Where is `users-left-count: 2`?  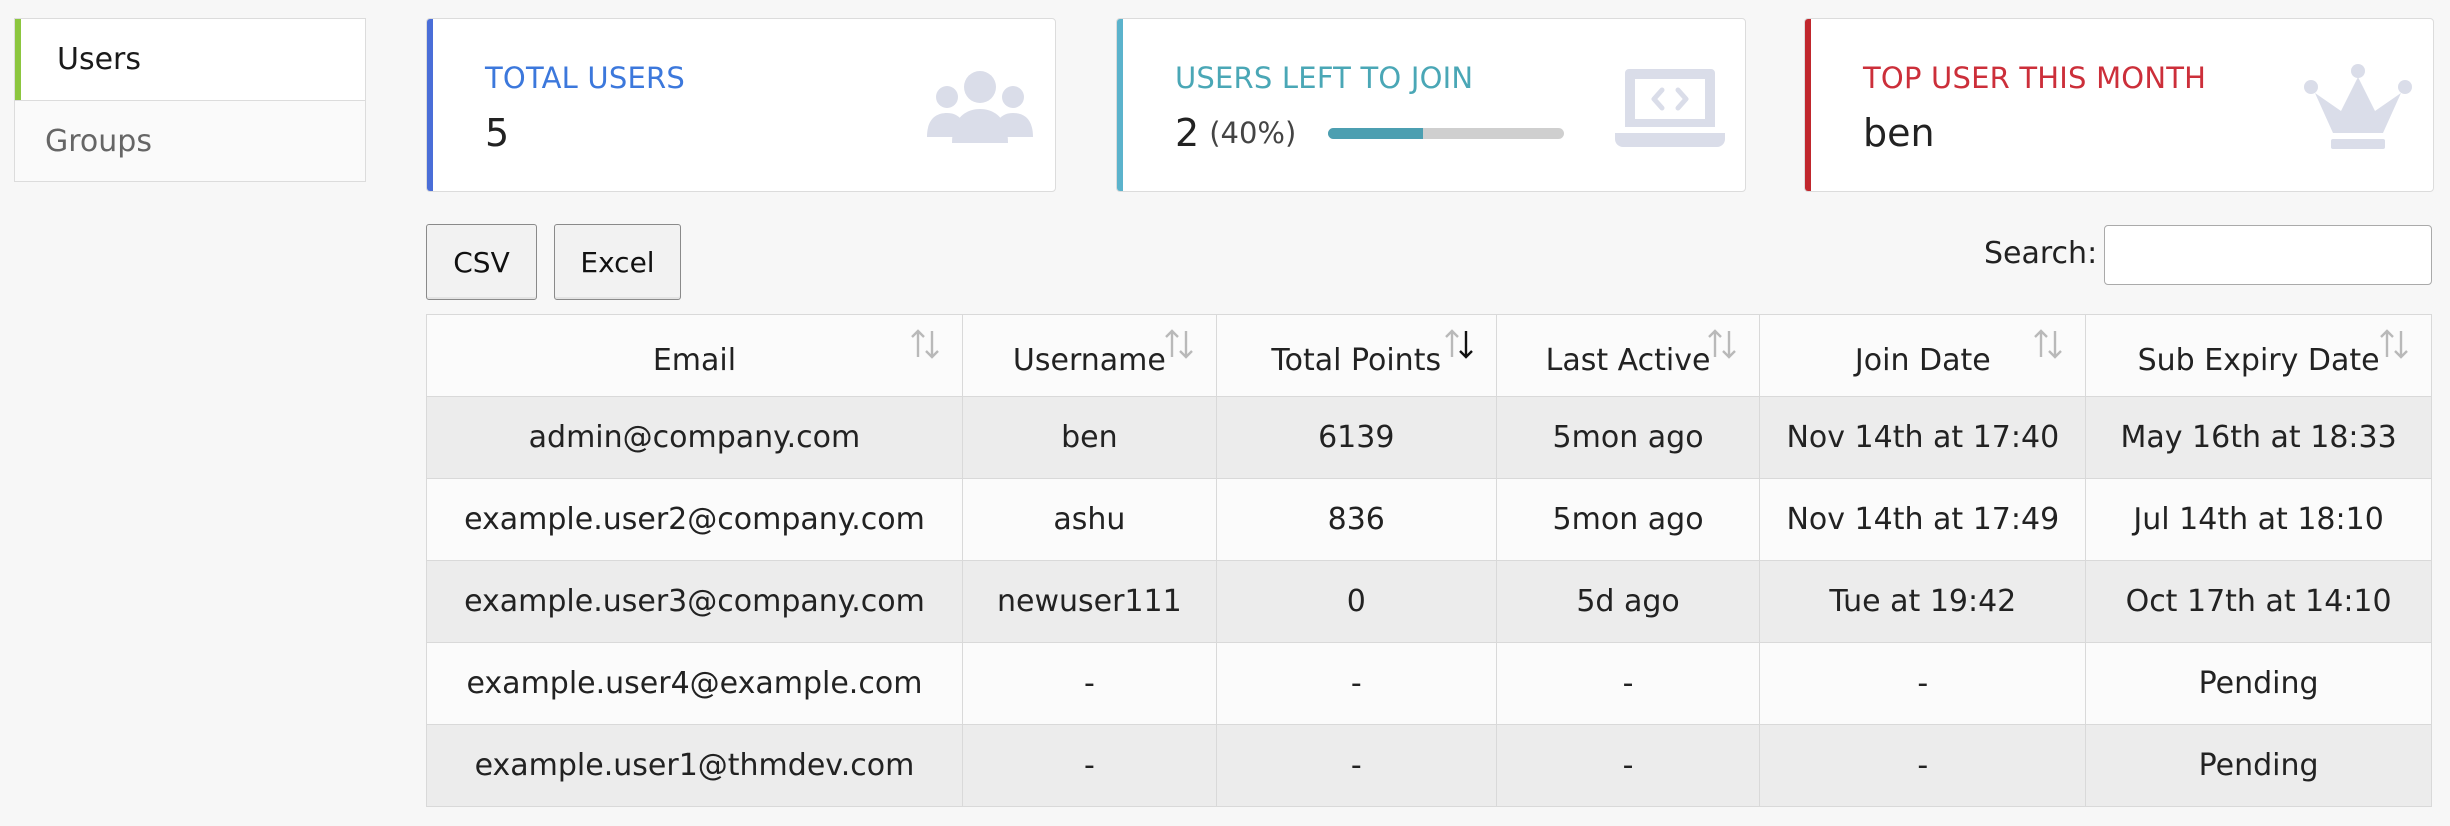
users-left-count: 2 is located at coordinates (1187, 133).